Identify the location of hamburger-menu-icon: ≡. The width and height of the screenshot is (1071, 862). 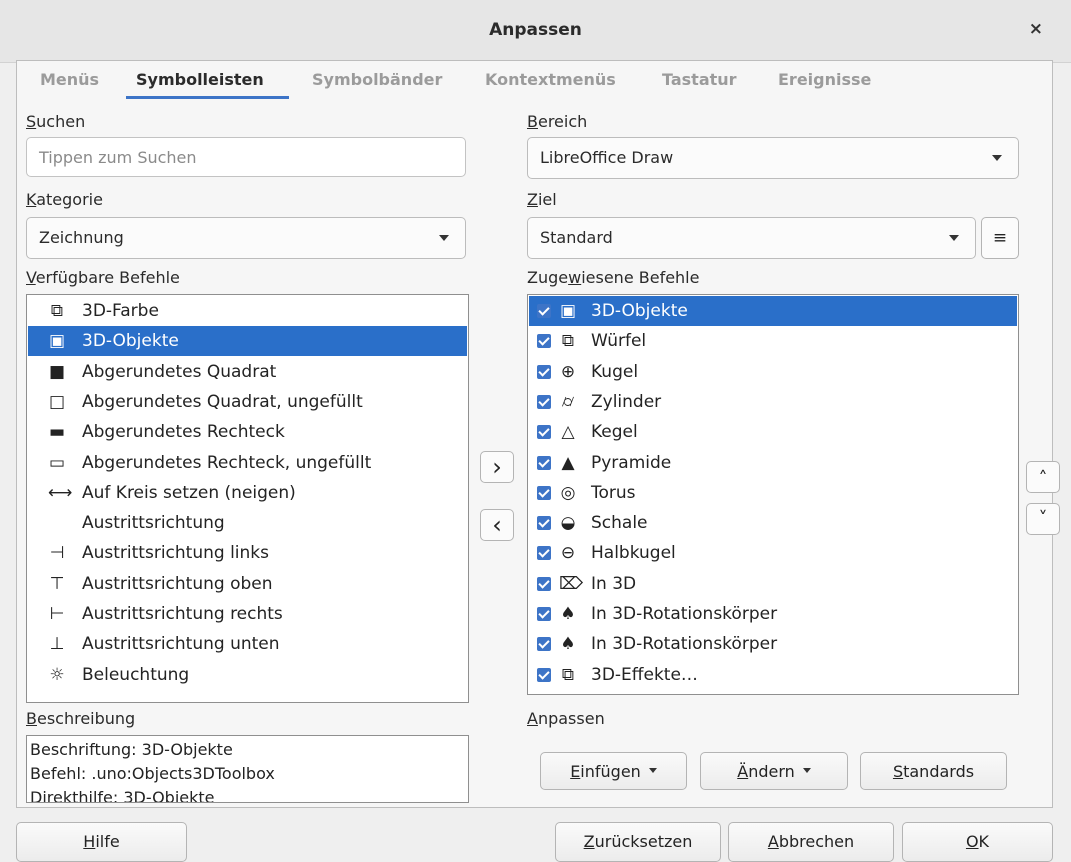
(1000, 238).